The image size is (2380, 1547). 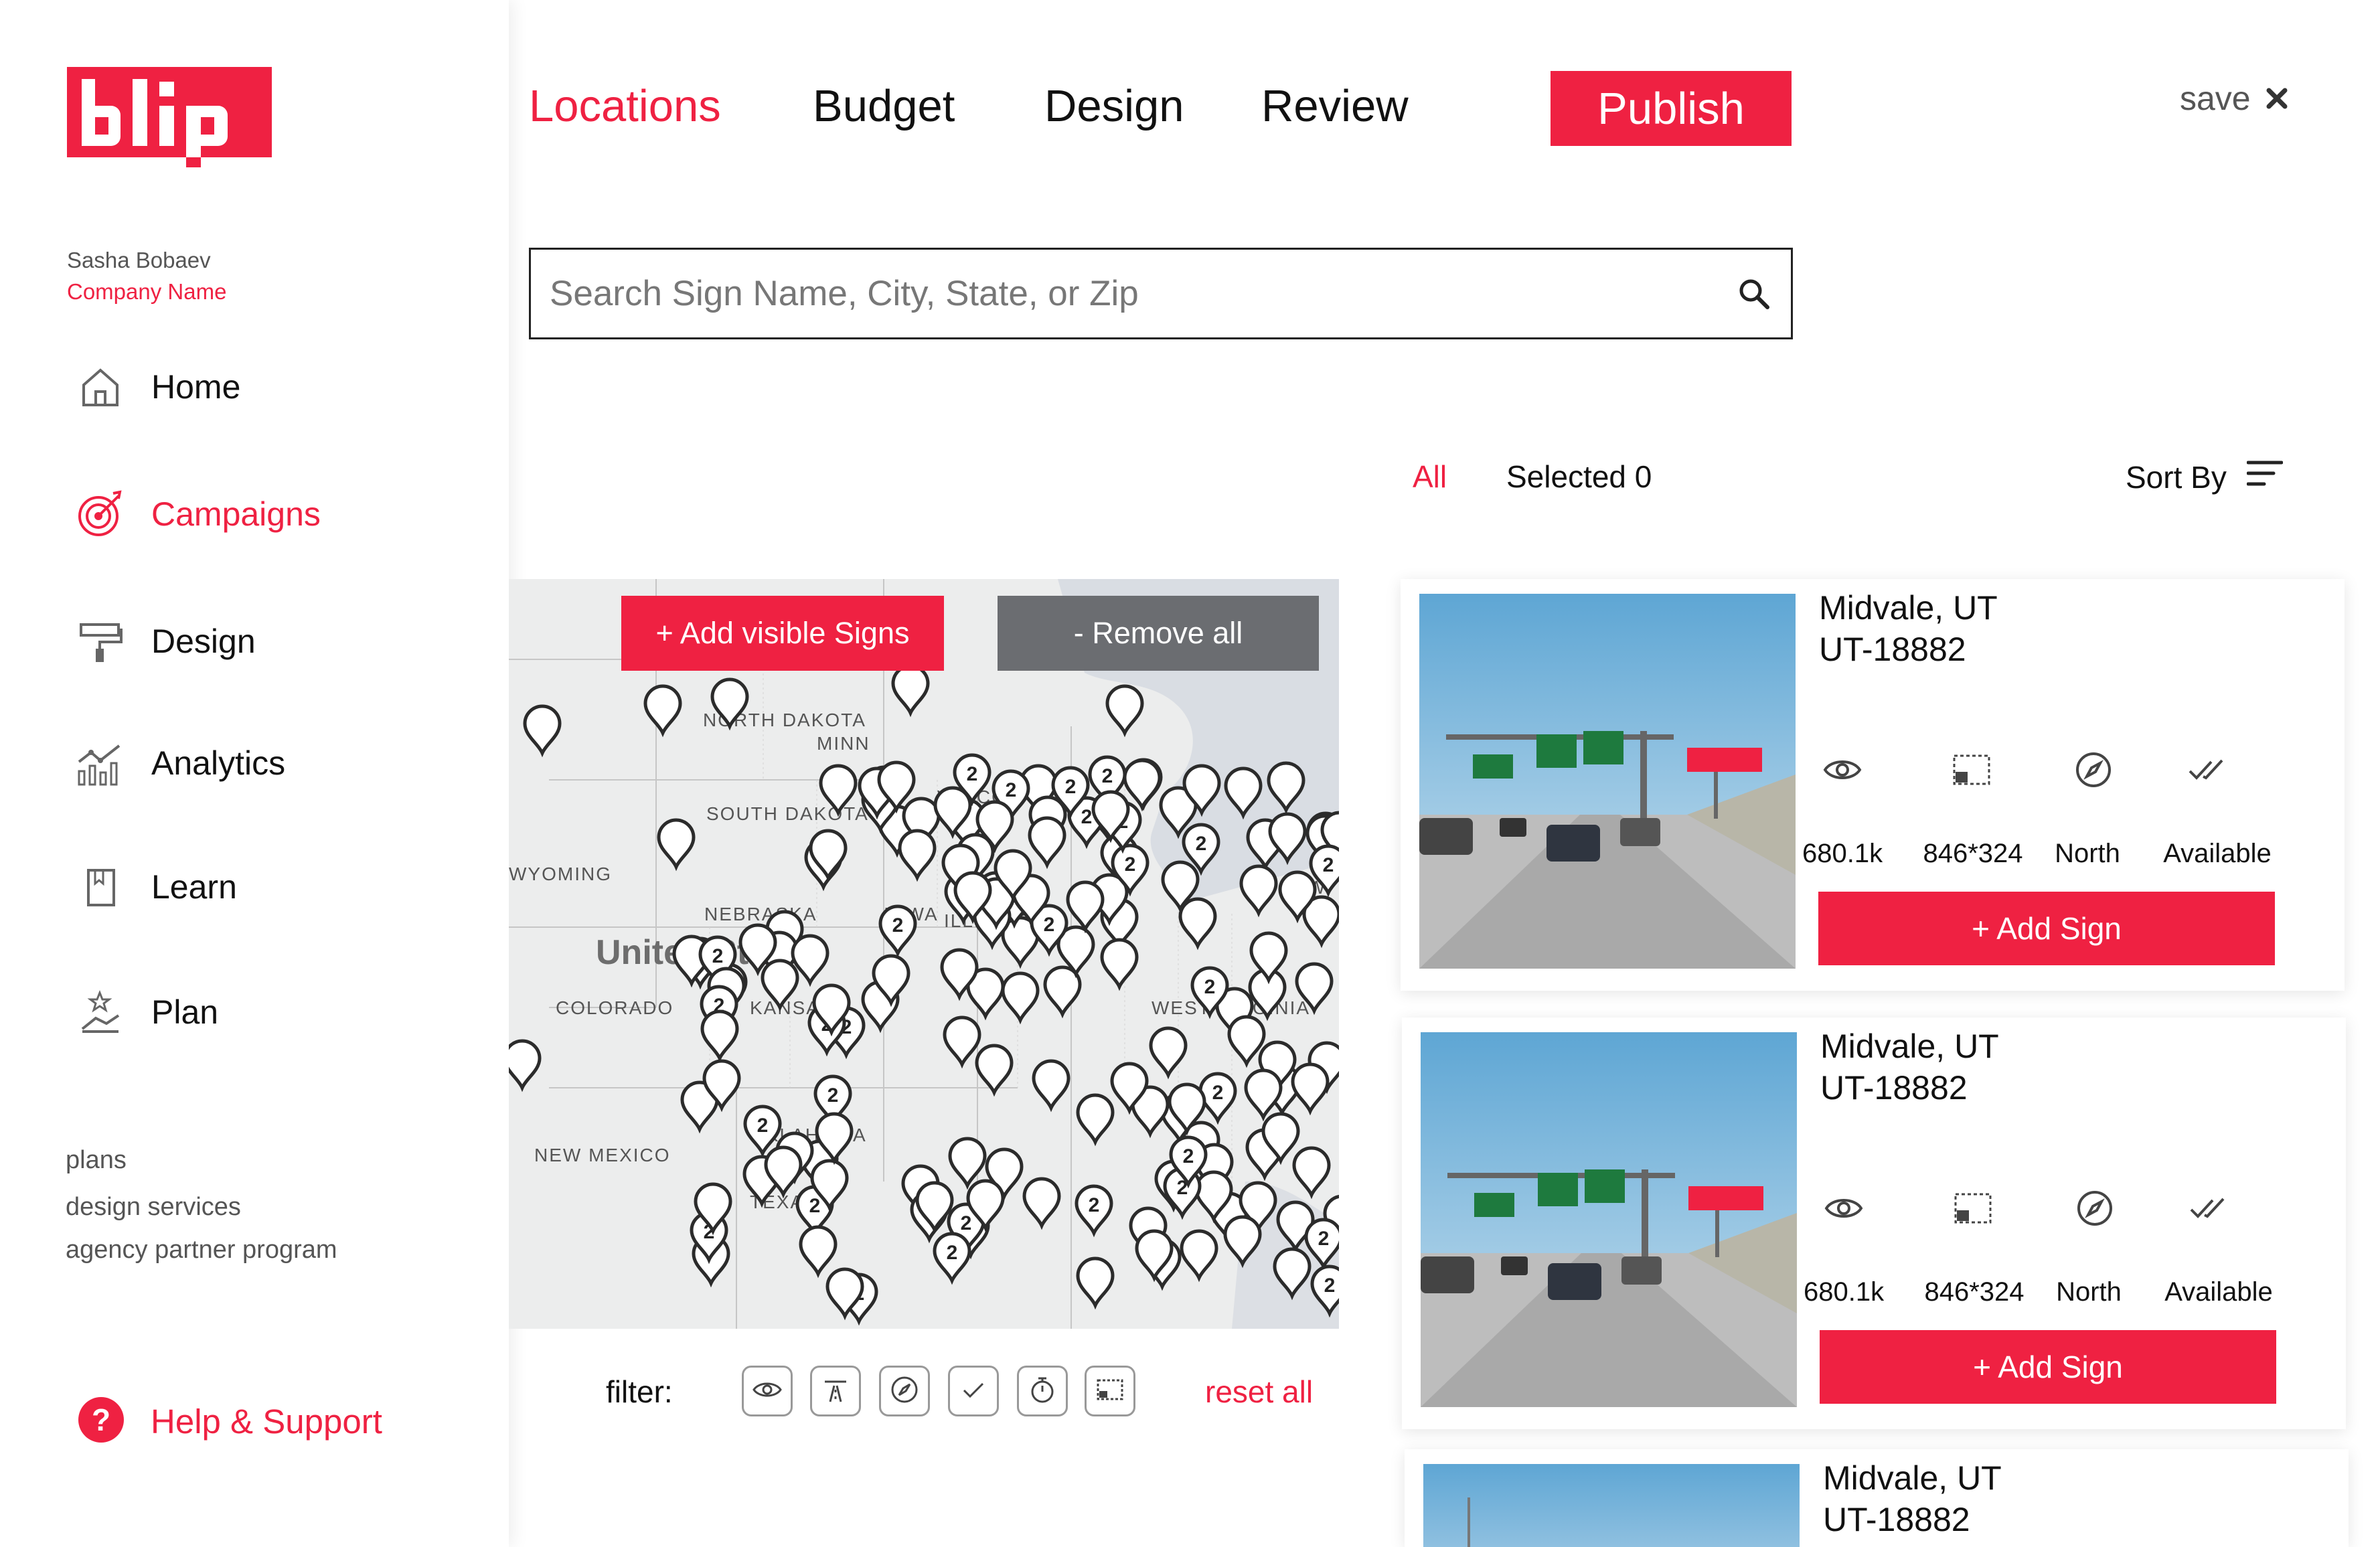 What do you see at coordinates (1671, 108) in the screenshot?
I see `publish-button: Publish` at bounding box center [1671, 108].